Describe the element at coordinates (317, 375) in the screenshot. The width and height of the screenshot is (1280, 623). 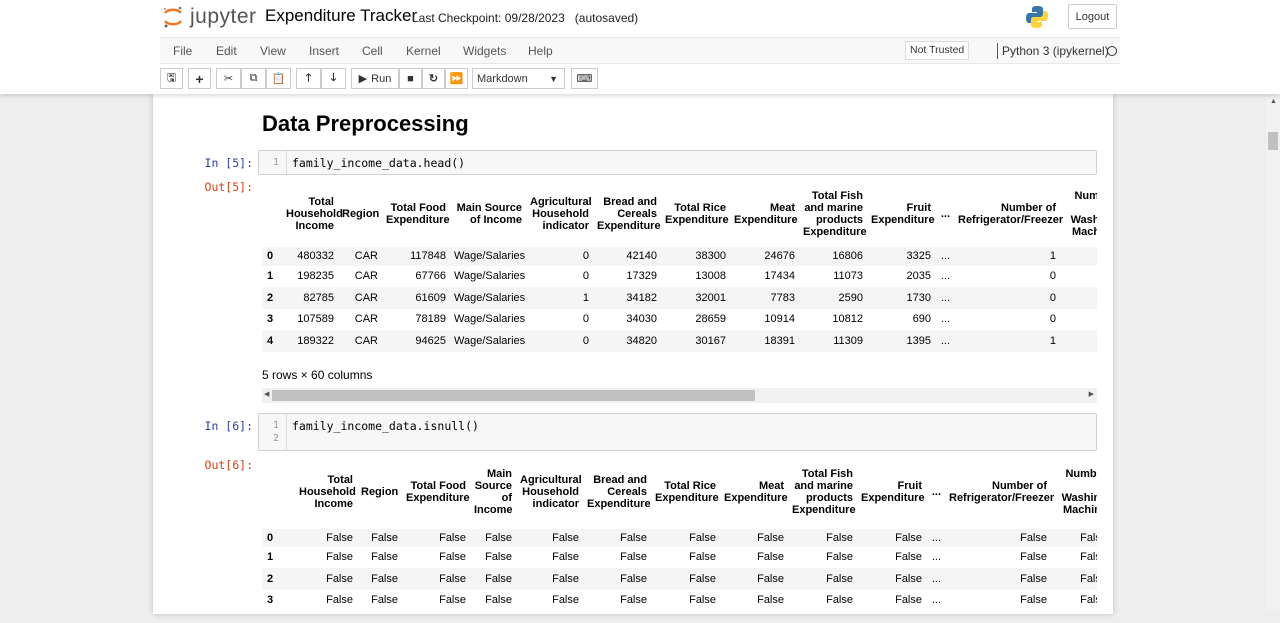
I see `dataframe-shape: 5 rows × 60 columns` at that location.